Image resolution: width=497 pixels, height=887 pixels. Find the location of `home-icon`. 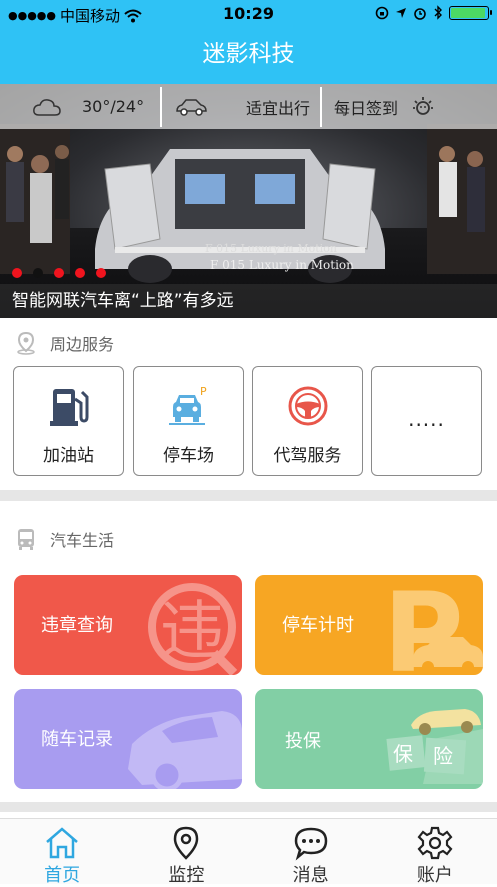

home-icon is located at coordinates (62, 843).